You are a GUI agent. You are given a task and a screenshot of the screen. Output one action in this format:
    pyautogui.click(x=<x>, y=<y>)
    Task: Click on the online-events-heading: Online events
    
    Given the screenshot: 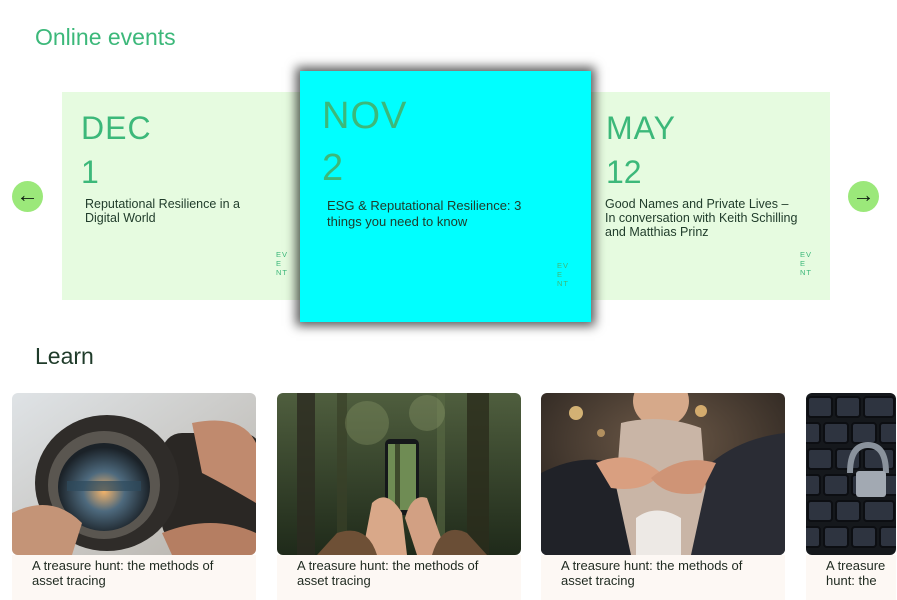 What is the action you would take?
    pyautogui.click(x=105, y=37)
    